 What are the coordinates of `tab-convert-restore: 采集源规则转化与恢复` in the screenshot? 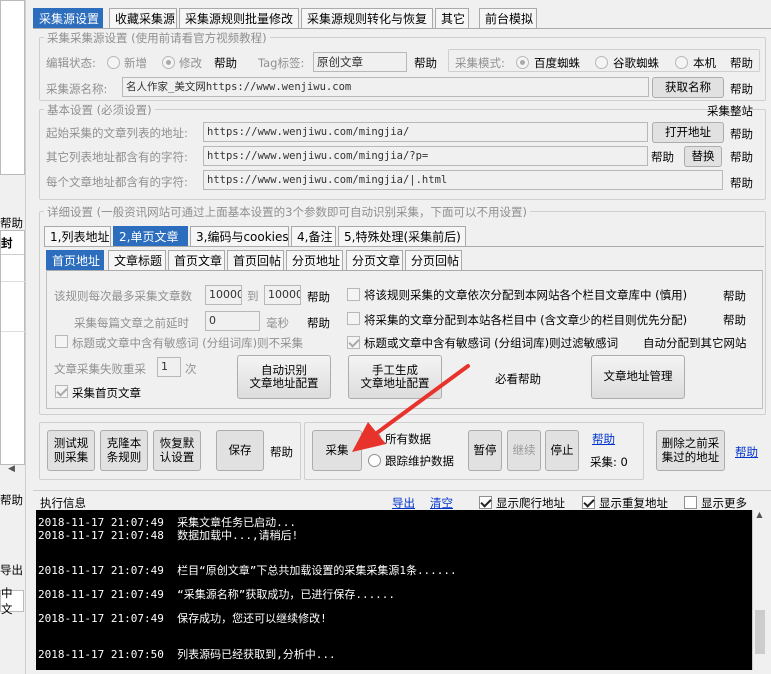 It's located at (367, 18).